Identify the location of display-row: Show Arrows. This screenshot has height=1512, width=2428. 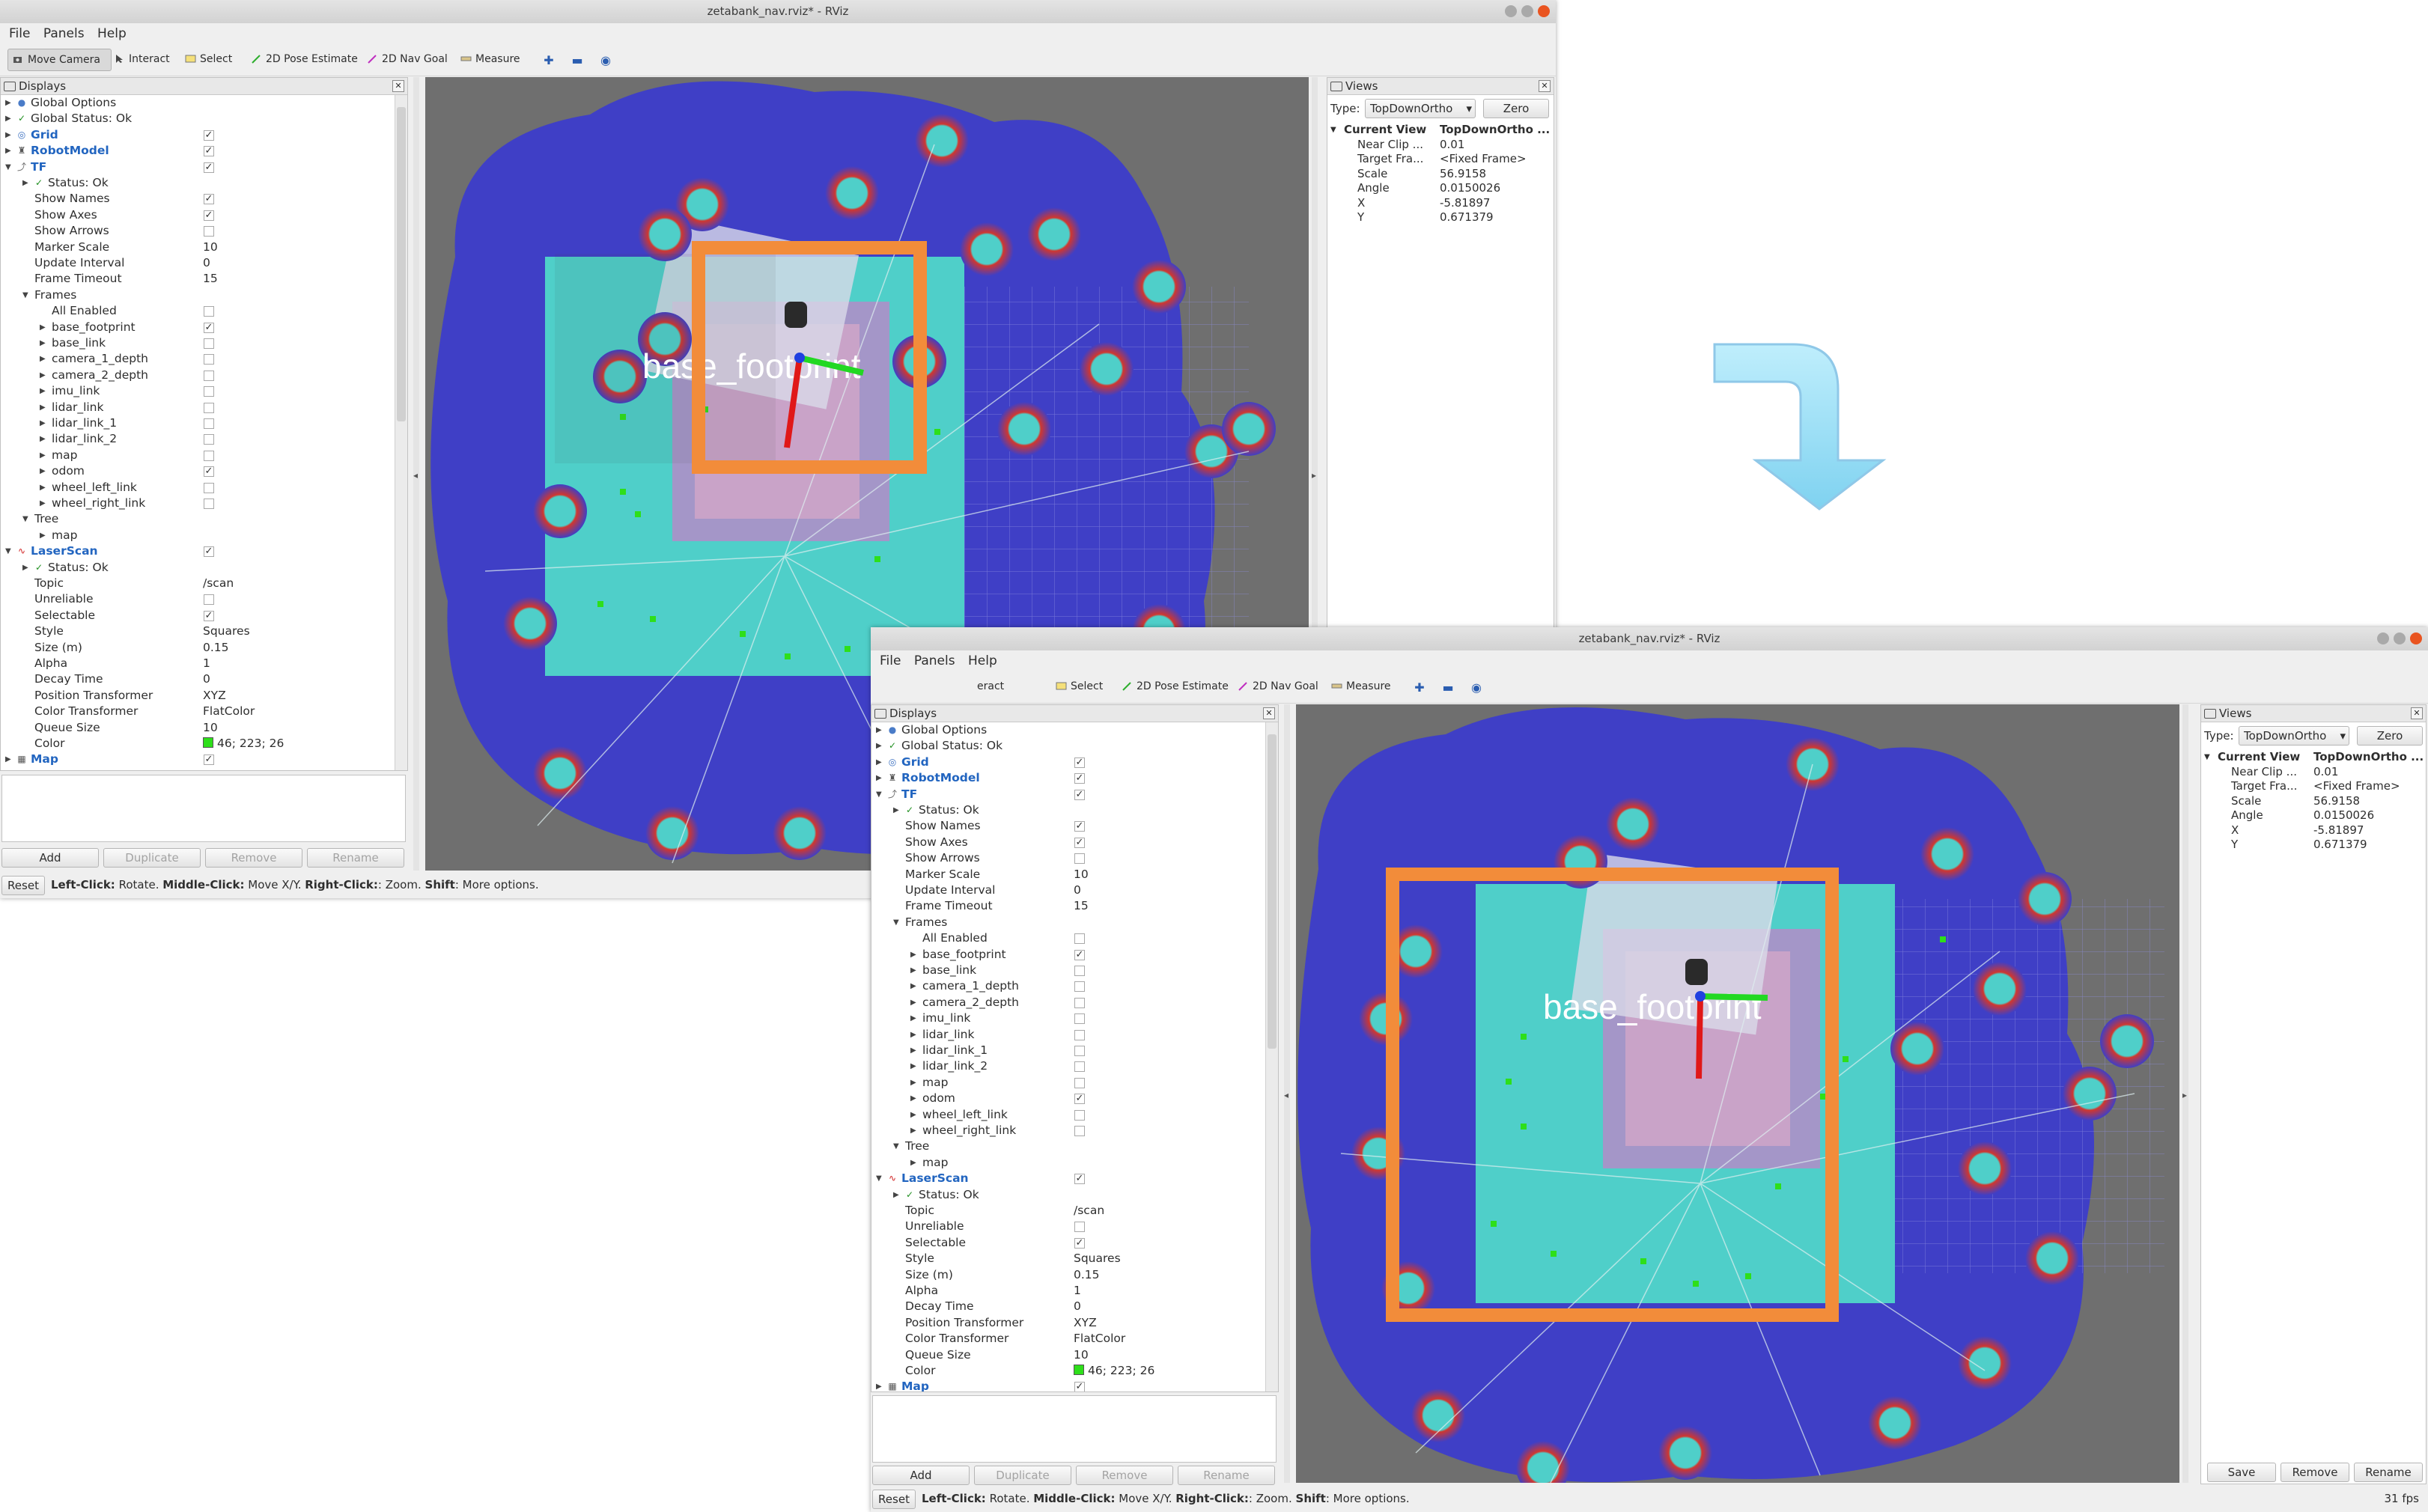
(1068, 858).